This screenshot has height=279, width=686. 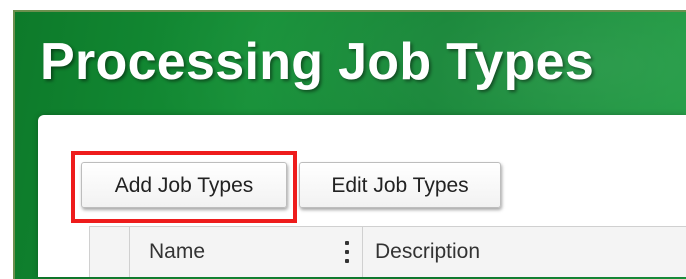 What do you see at coordinates (524, 252) in the screenshot?
I see `column-header-description: Description` at bounding box center [524, 252].